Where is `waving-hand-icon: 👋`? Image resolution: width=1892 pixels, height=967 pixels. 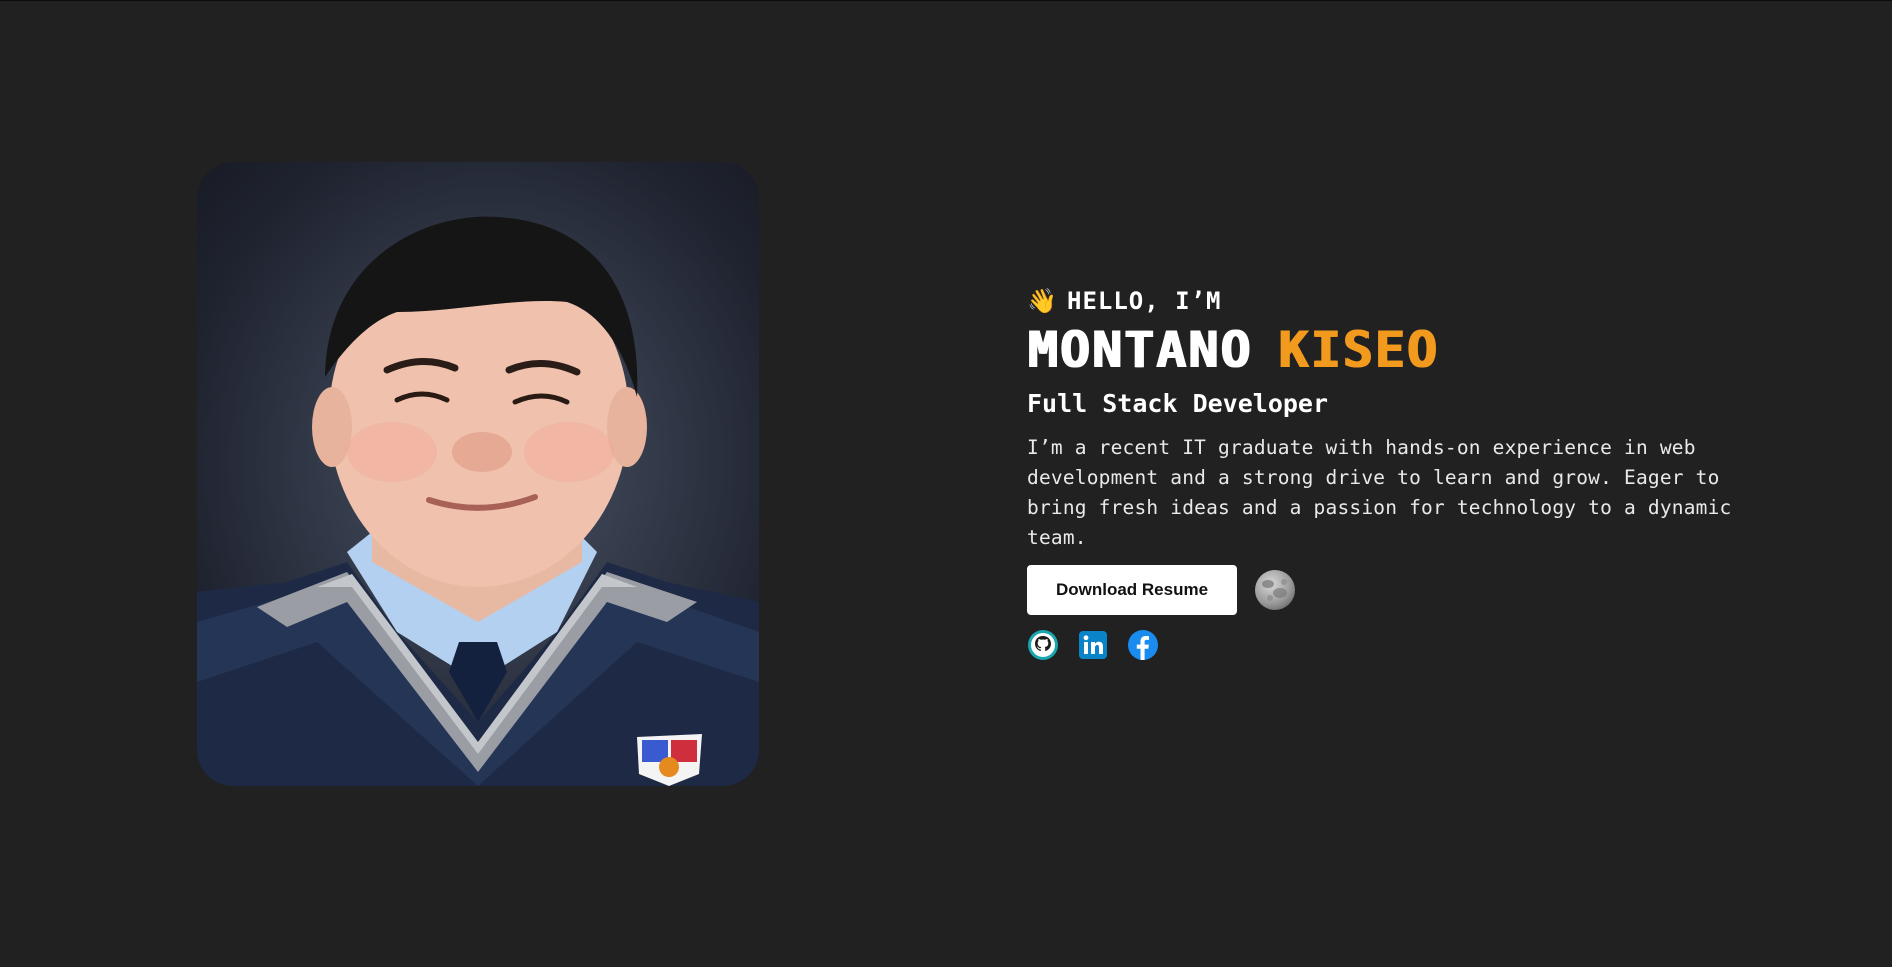
waving-hand-icon: 👋 is located at coordinates (1042, 301).